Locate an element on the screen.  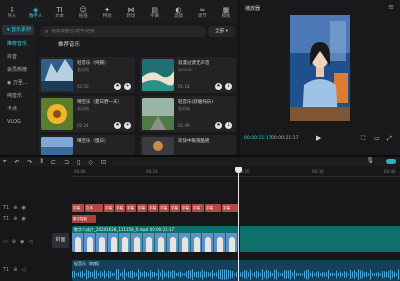
select-tool-icon: ⌖ is located at coordinates (4, 162).